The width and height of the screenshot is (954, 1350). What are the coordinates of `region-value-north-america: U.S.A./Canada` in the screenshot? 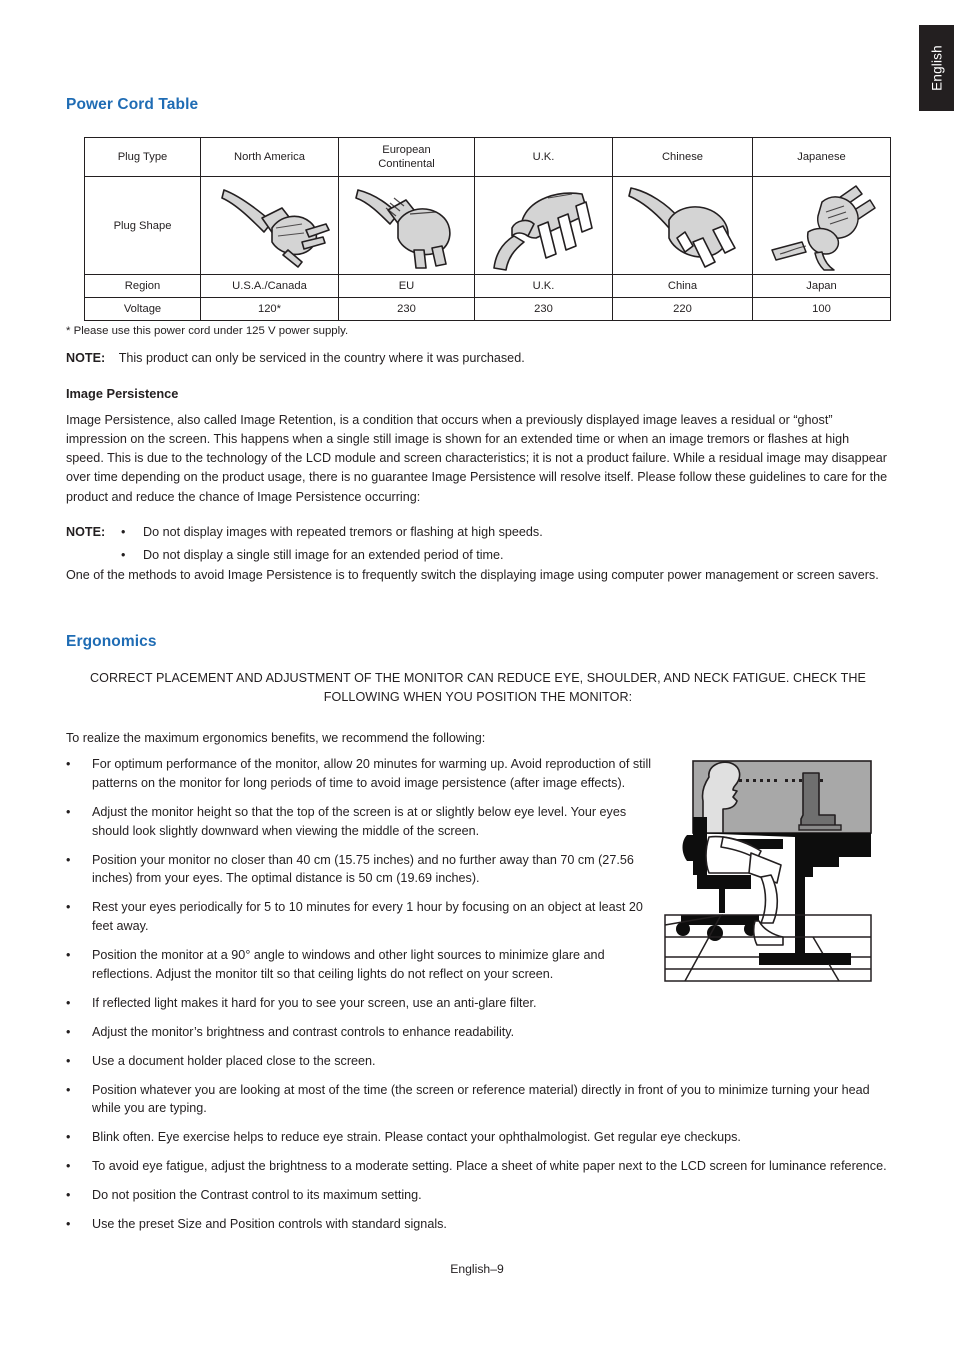 It's located at (269, 286).